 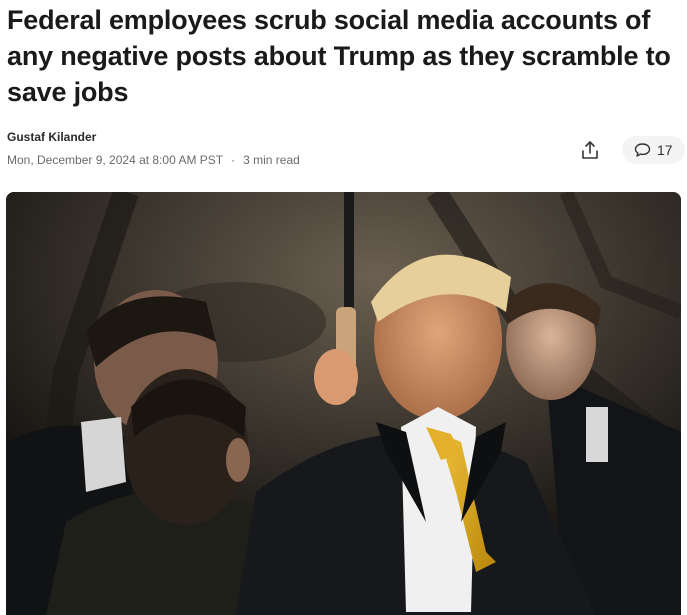 I want to click on share-button, so click(x=590, y=150).